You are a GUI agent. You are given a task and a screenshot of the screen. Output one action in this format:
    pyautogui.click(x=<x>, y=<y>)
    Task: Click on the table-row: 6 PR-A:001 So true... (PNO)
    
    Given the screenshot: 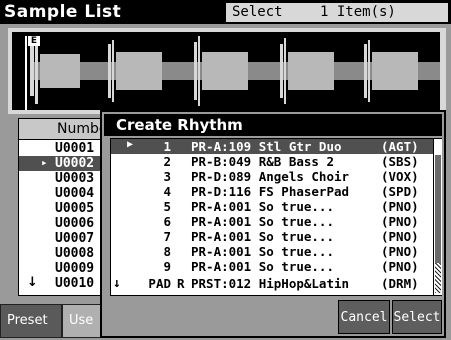 What is the action you would take?
    pyautogui.click(x=272, y=221)
    